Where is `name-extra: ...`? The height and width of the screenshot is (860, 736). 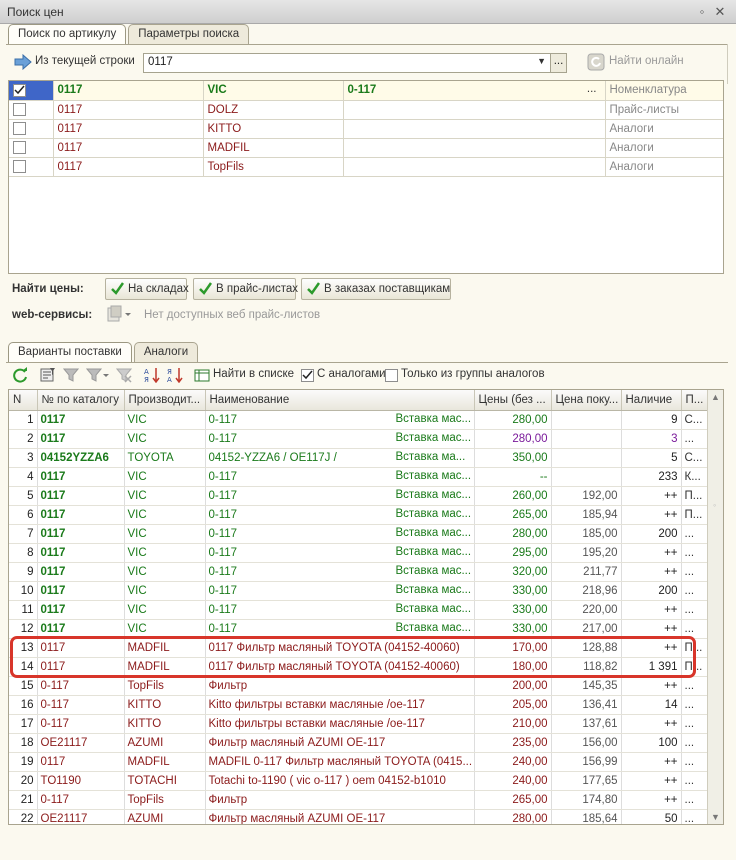 name-extra: ... is located at coordinates (592, 89).